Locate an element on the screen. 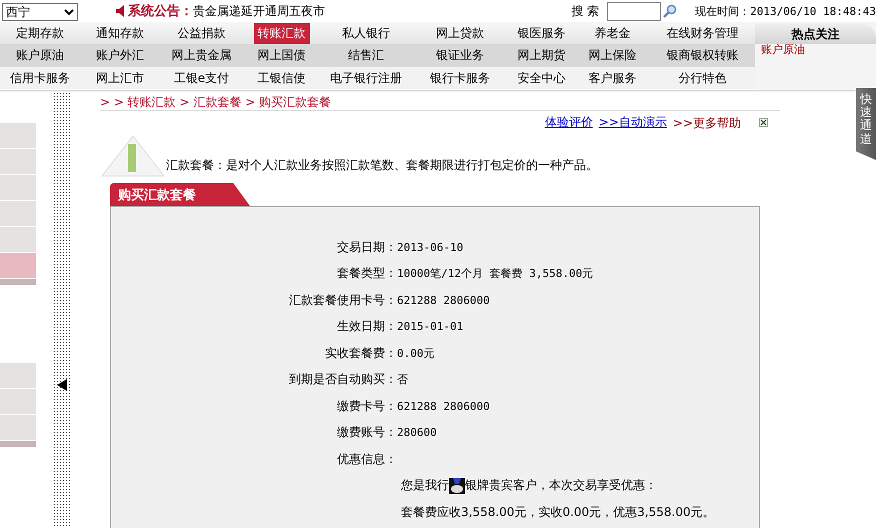 This screenshot has height=528, width=876. nav-tab: 转账汇款 is located at coordinates (282, 33).